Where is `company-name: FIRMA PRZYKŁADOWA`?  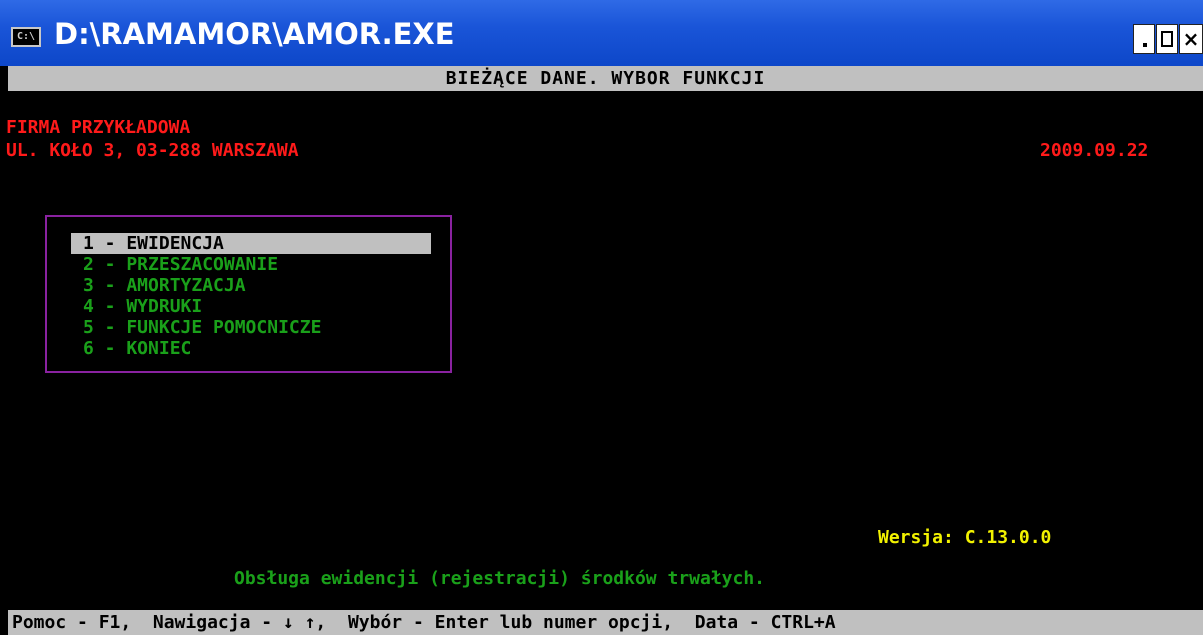 company-name: FIRMA PRZYKŁADOWA is located at coordinates (98, 127).